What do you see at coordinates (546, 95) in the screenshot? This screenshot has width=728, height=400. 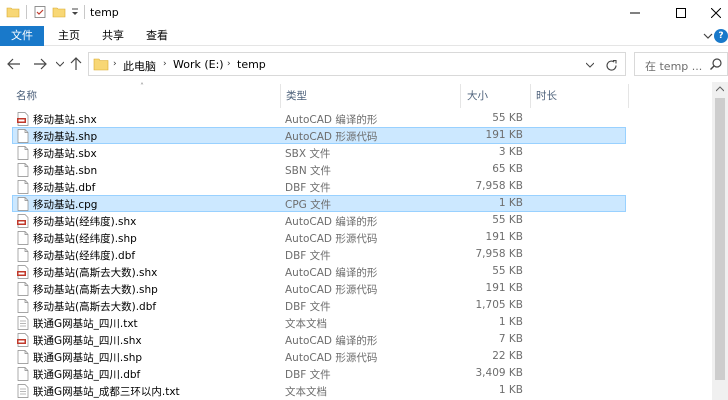 I see `column-duration-header: 时长` at bounding box center [546, 95].